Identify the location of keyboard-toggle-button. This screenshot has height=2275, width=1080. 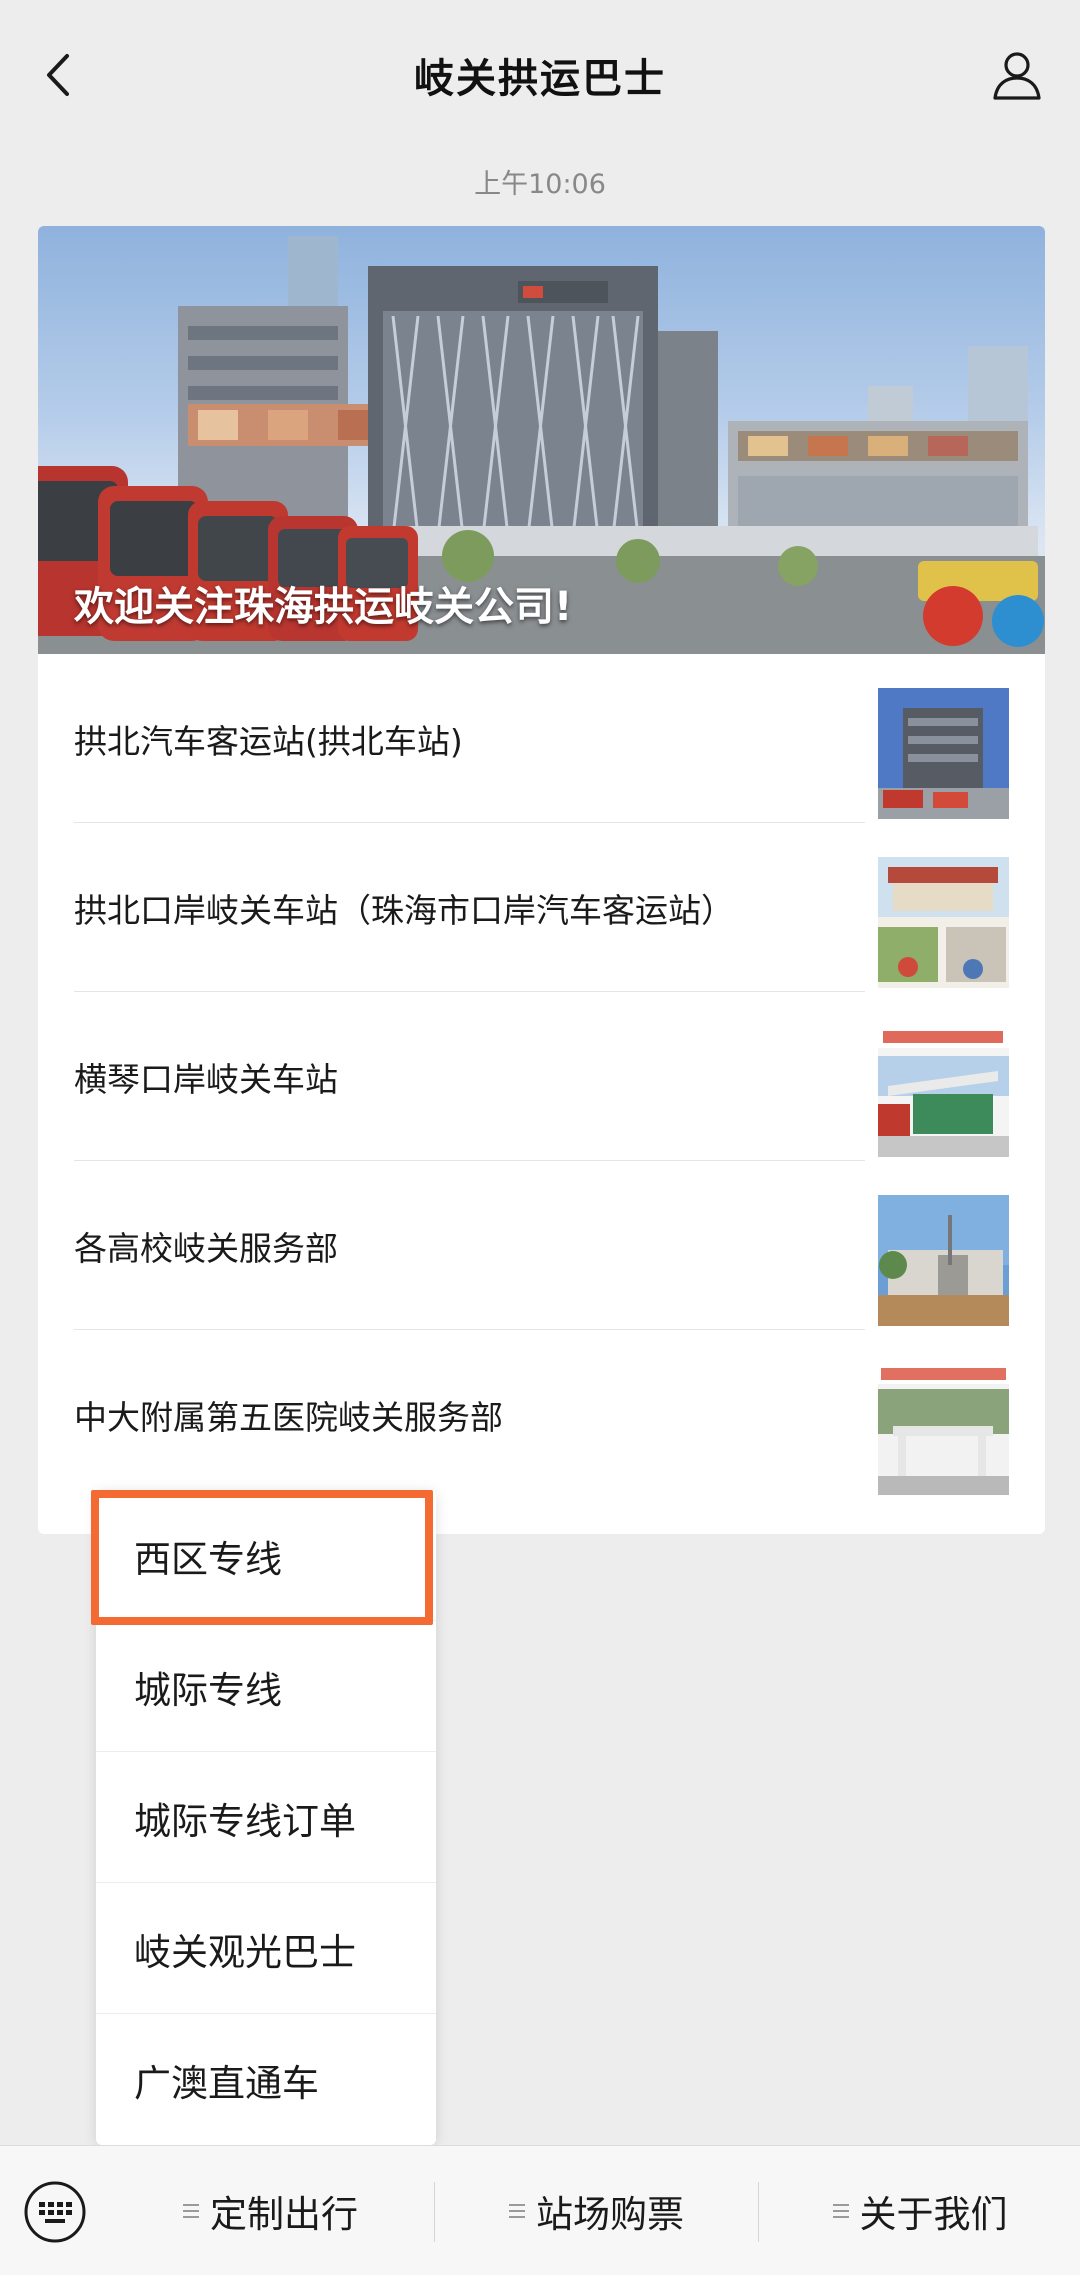
(55, 2212).